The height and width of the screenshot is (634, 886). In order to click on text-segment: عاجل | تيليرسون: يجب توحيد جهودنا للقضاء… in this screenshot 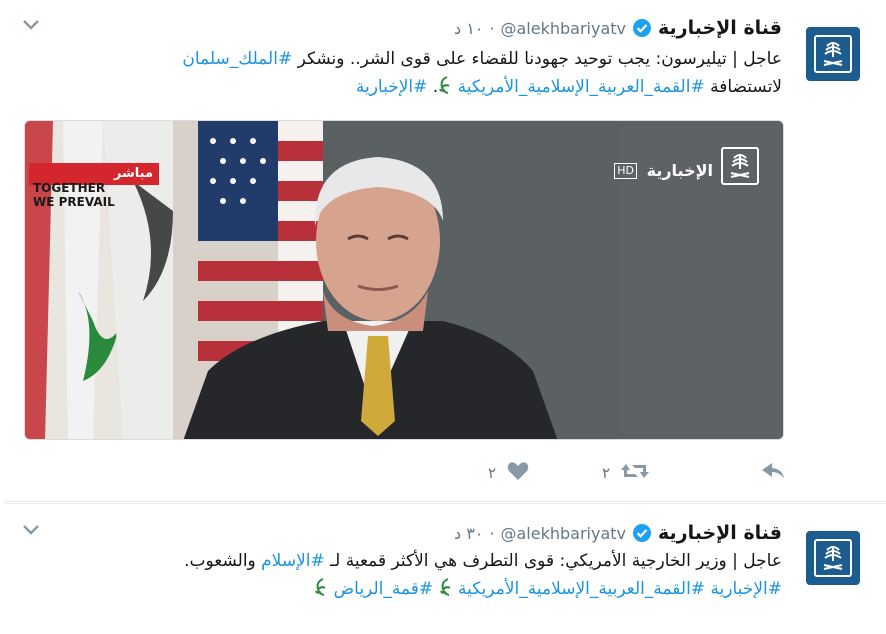, I will do `click(537, 59)`.